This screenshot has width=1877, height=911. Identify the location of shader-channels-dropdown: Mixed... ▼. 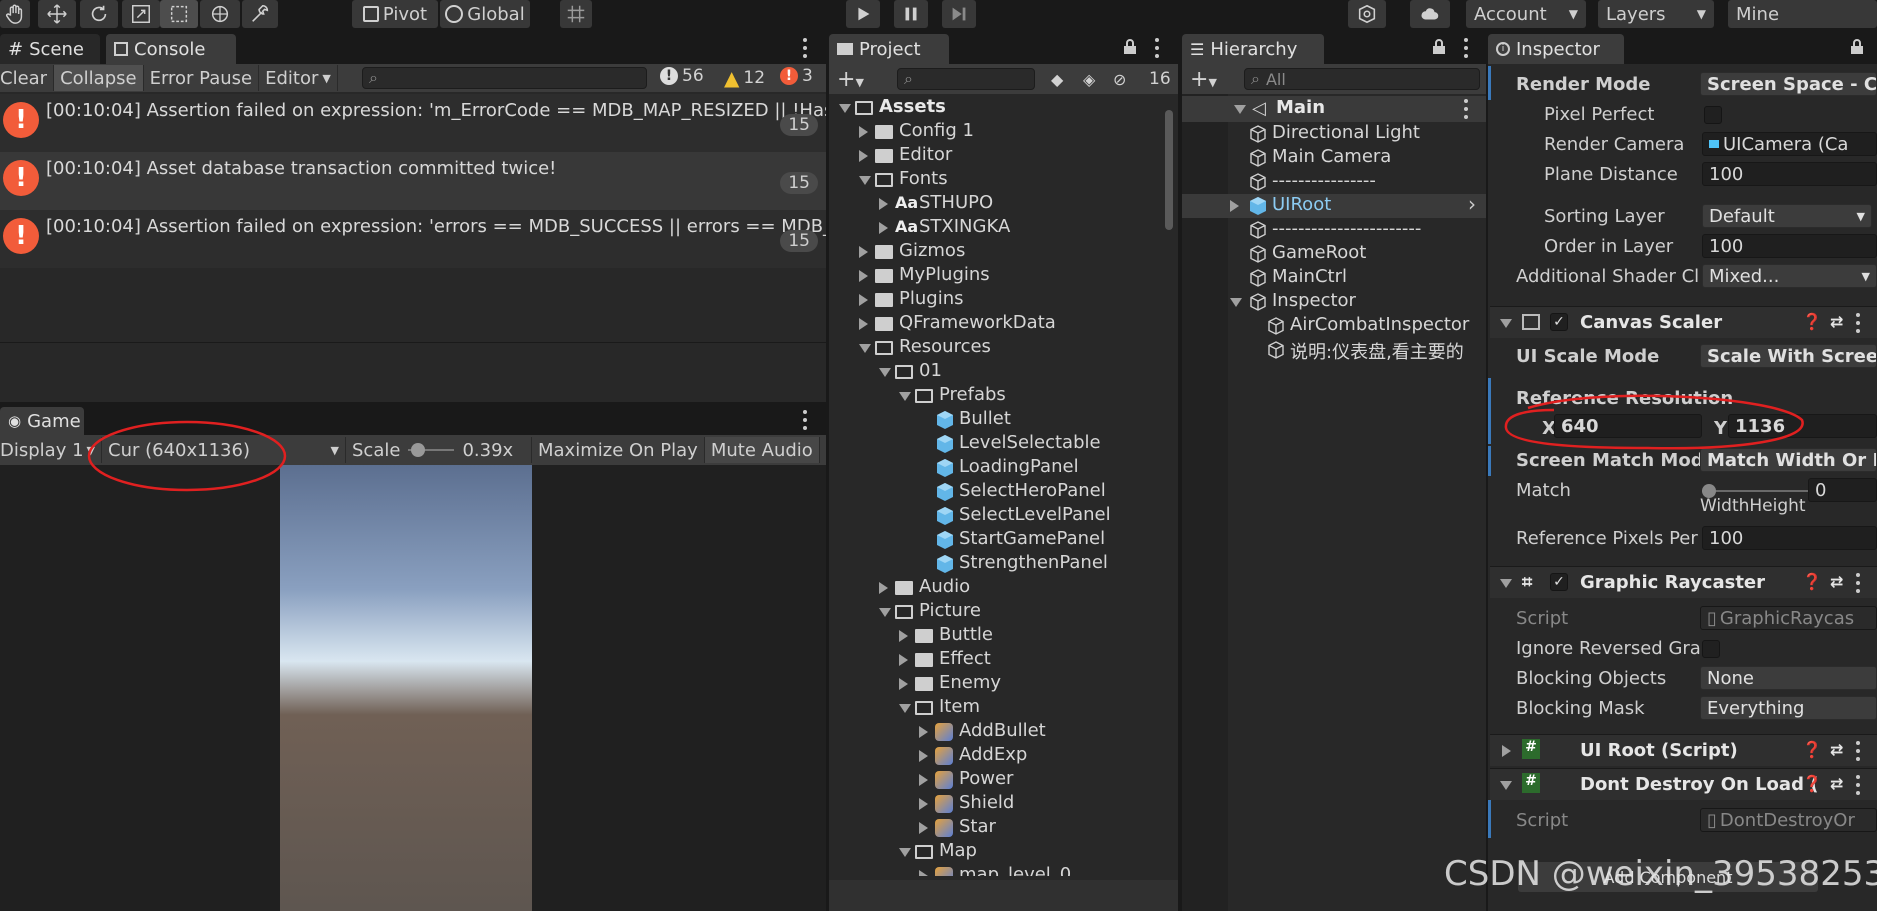
(1789, 276).